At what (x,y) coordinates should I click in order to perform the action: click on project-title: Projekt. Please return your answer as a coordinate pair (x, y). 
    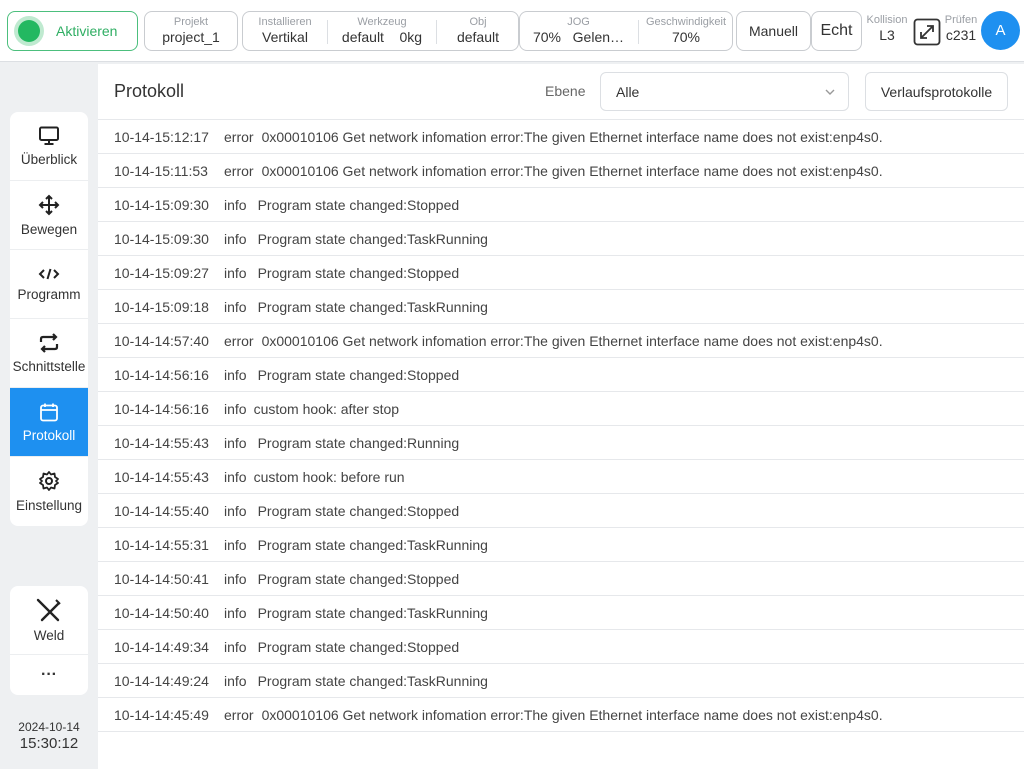
    Looking at the image, I should click on (191, 22).